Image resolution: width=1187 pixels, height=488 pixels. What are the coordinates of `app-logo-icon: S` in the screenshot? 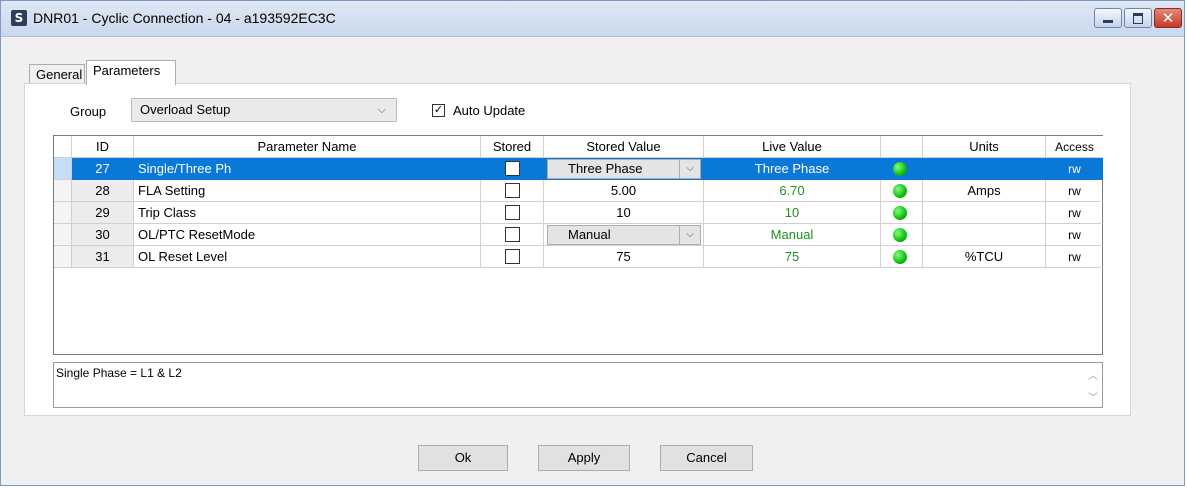 It's located at (19, 18).